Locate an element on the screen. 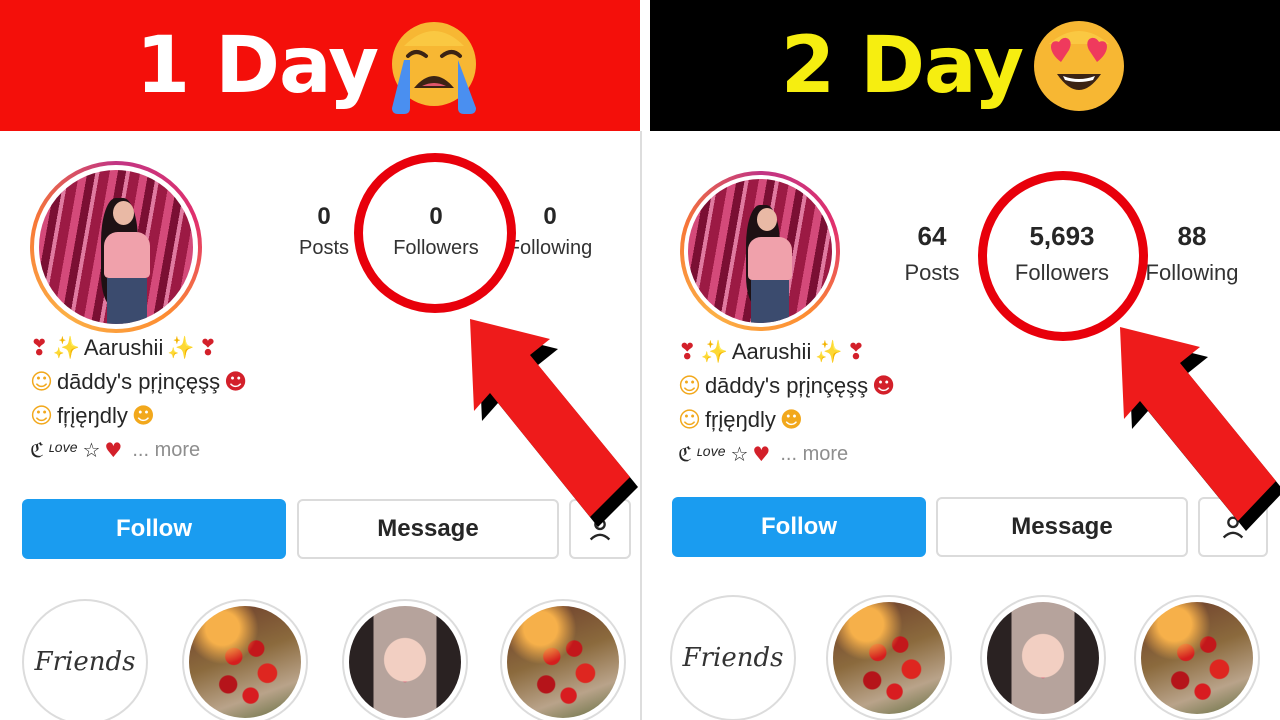 This screenshot has height=720, width=1280. posts-count: 64 is located at coordinates (932, 236).